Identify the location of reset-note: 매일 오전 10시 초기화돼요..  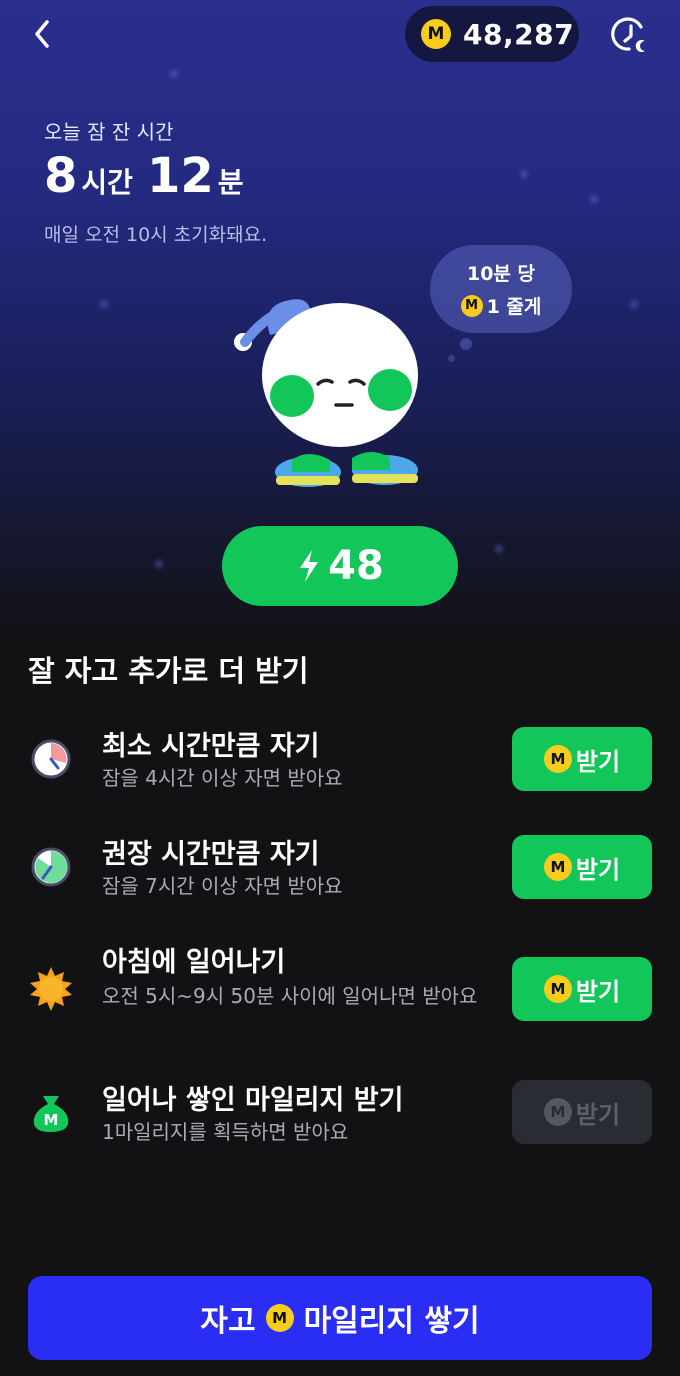
(156, 235).